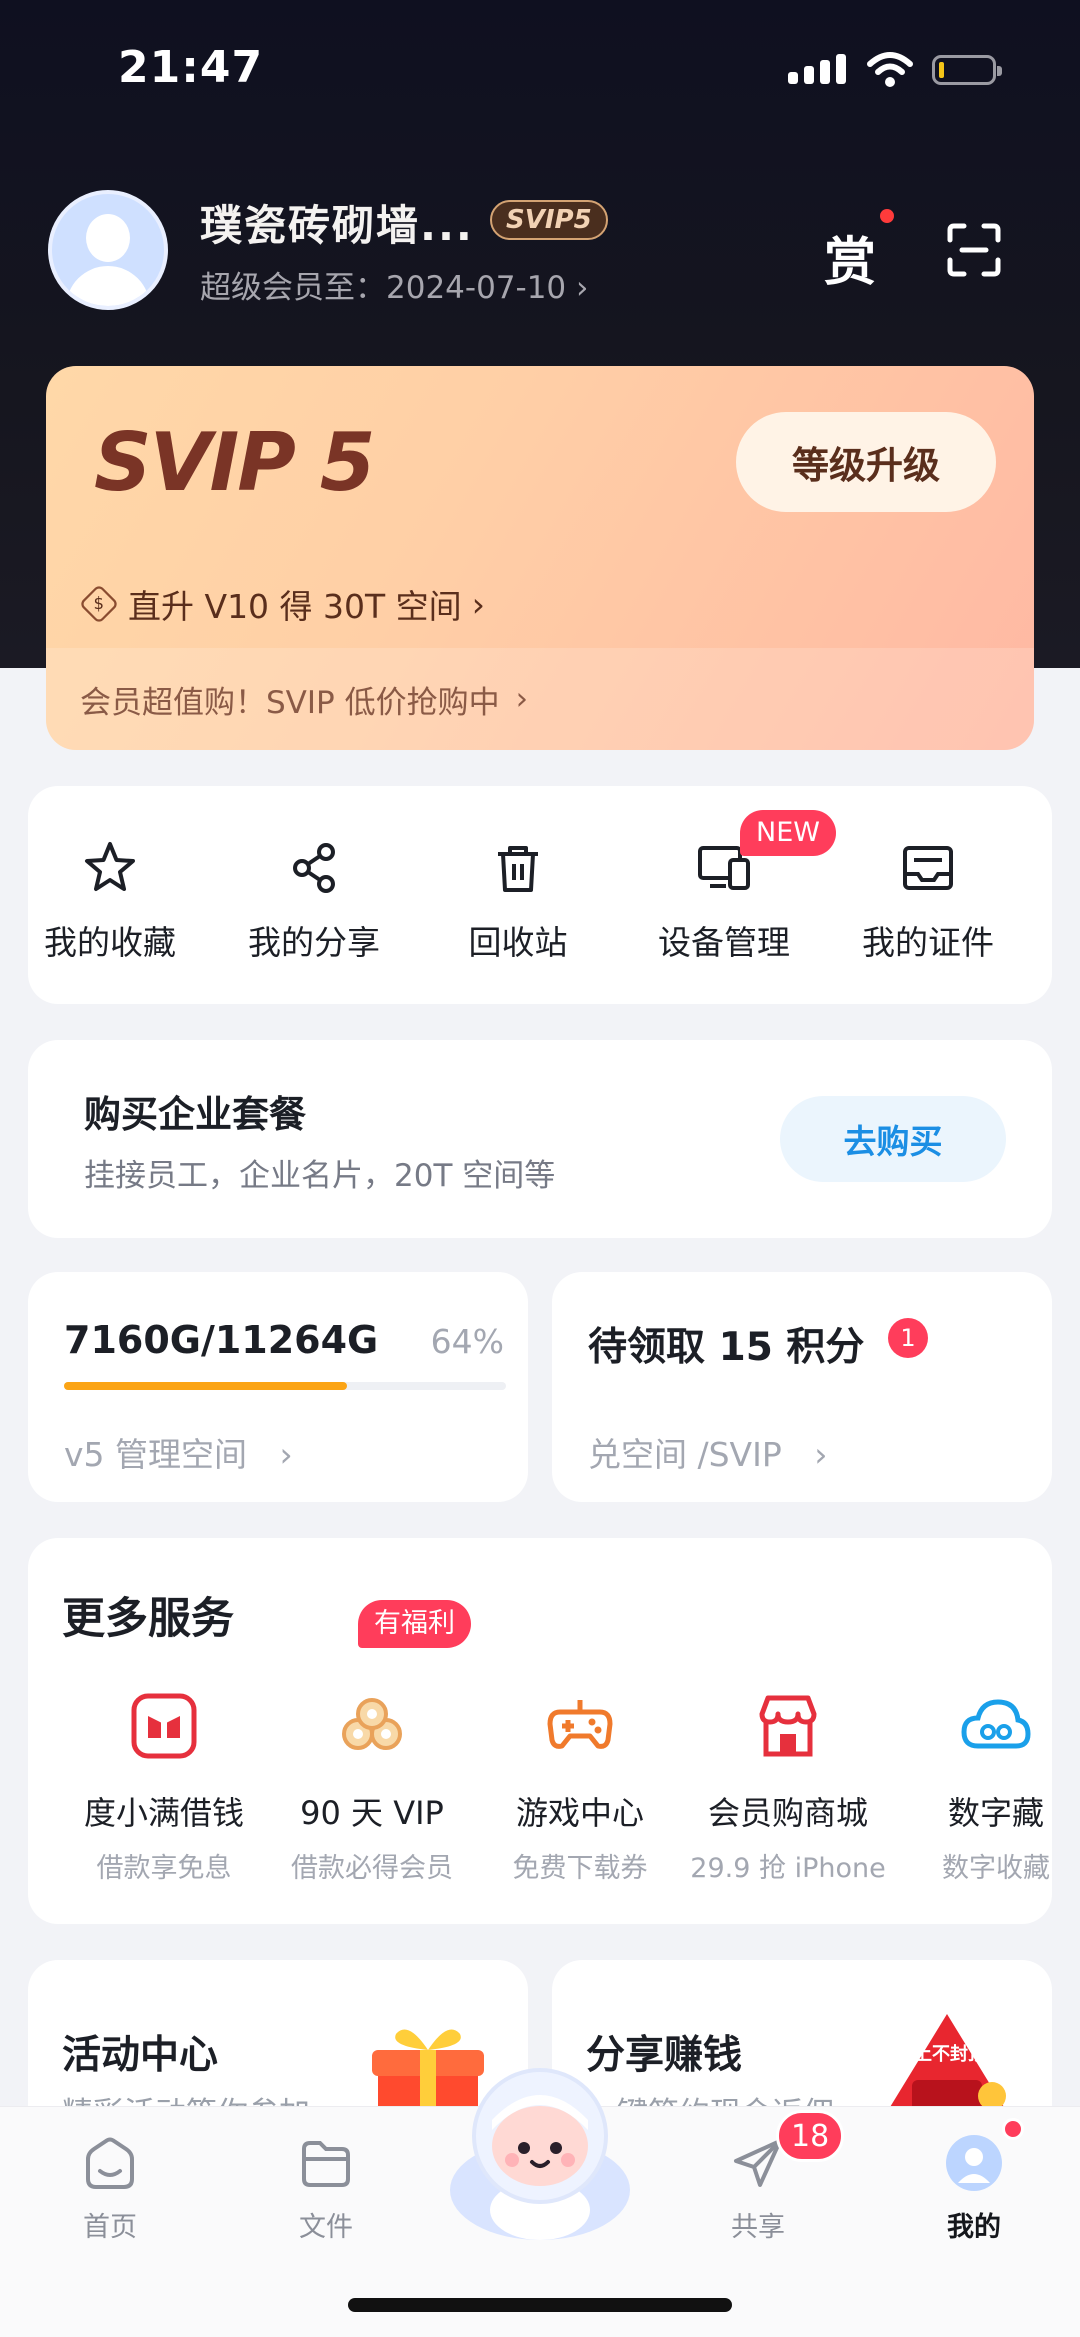 Image resolution: width=1080 pixels, height=2337 pixels. What do you see at coordinates (802, 1387) in the screenshot?
I see `points-card: 待领取 15 积分 1 兑空间 /SVIP ›` at bounding box center [802, 1387].